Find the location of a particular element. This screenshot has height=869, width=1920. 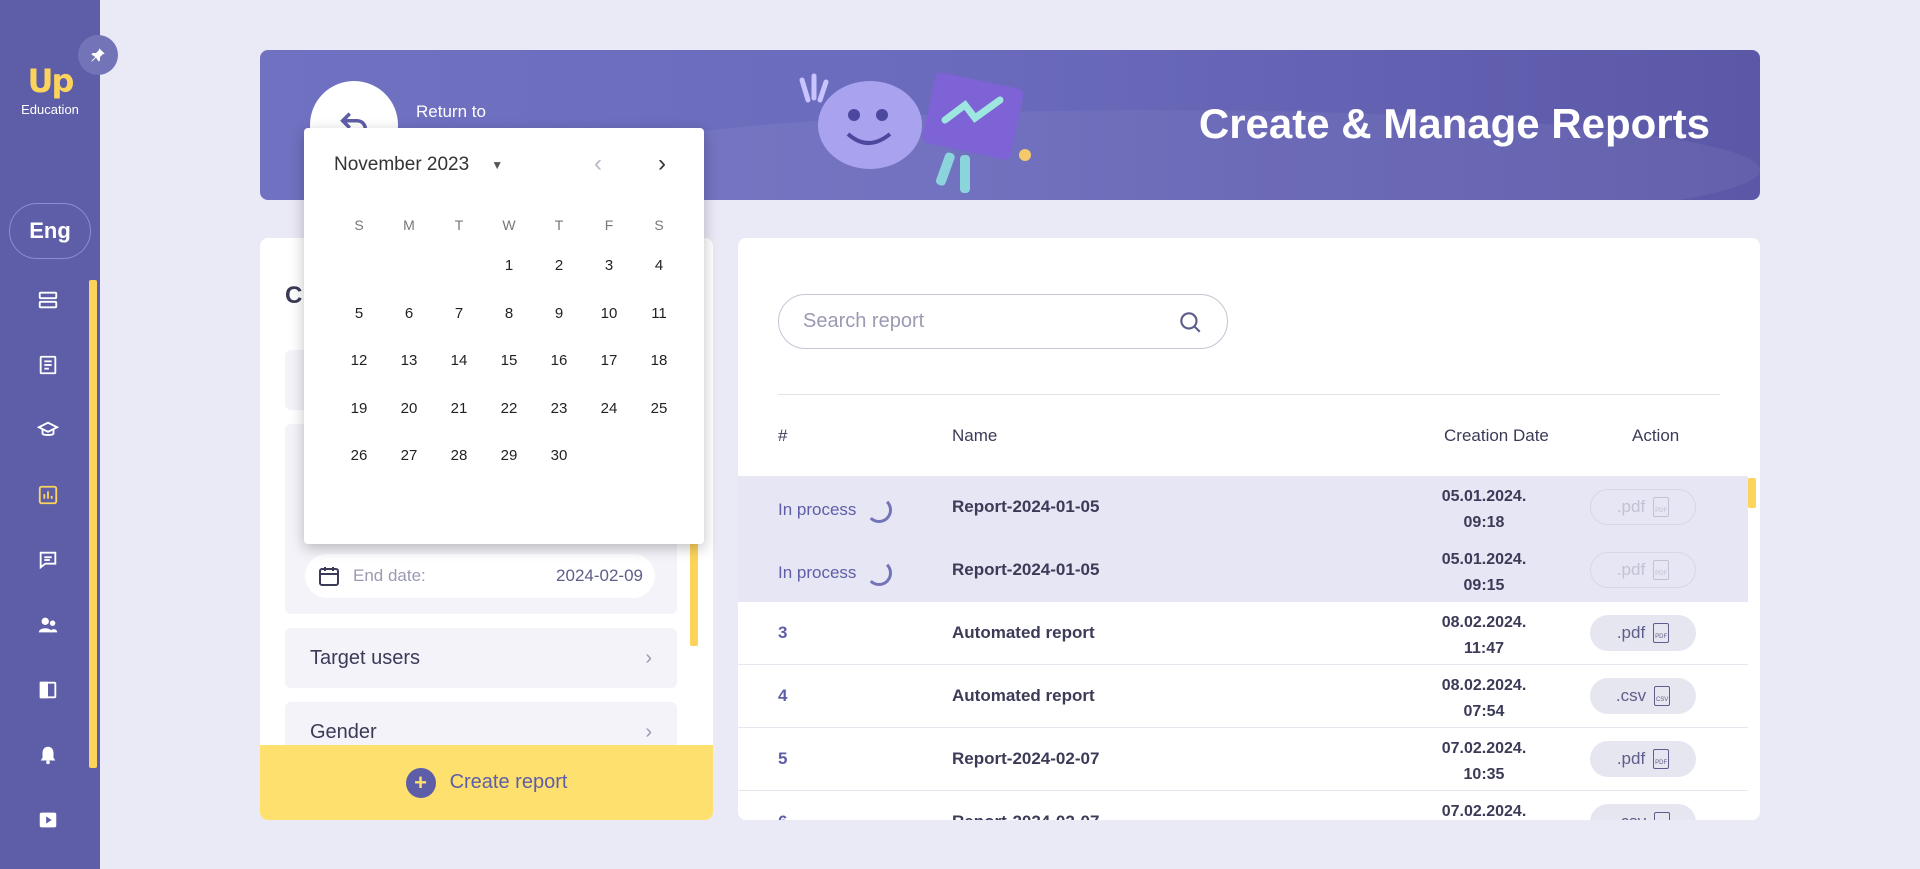

row-number-text: 5 is located at coordinates (783, 758).